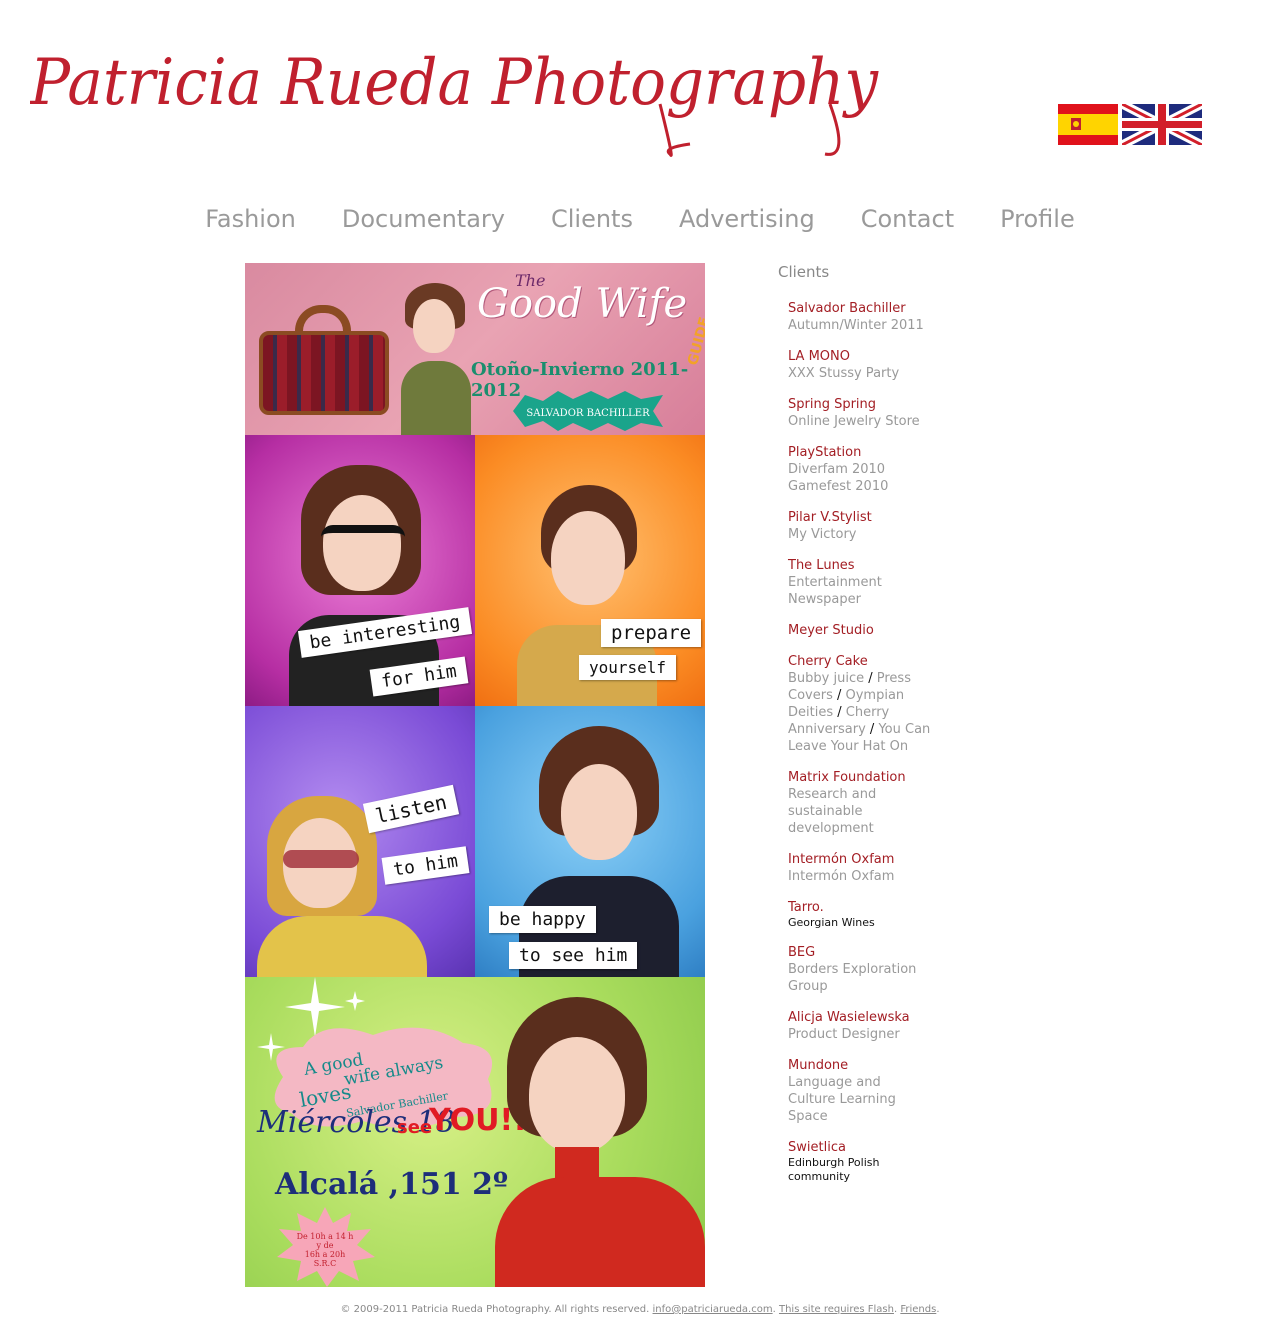 The height and width of the screenshot is (1317, 1280). What do you see at coordinates (747, 219) in the screenshot?
I see `nav-advertising: Advertising` at bounding box center [747, 219].